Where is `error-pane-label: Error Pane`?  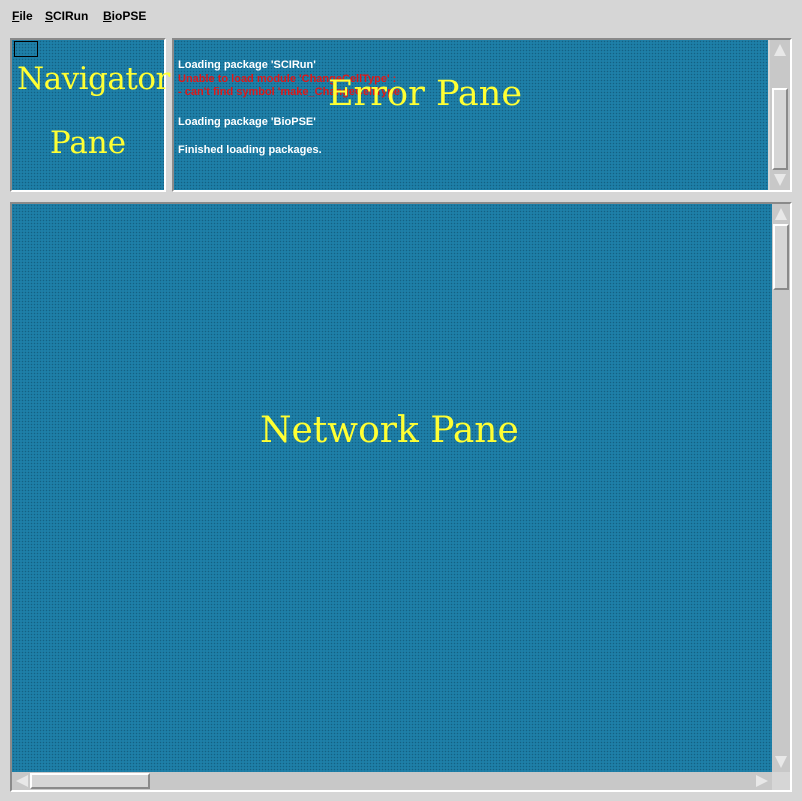
error-pane-label: Error Pane is located at coordinates (425, 94).